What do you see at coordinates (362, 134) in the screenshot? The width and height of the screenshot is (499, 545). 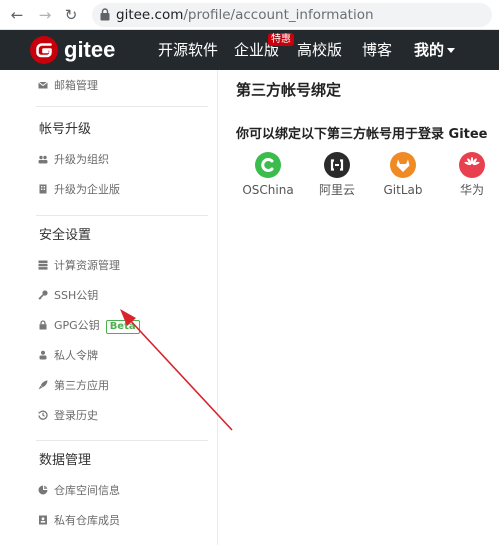 I see `bind-description: 你可以绑定以下第三方帐号用于登录 Gitee` at bounding box center [362, 134].